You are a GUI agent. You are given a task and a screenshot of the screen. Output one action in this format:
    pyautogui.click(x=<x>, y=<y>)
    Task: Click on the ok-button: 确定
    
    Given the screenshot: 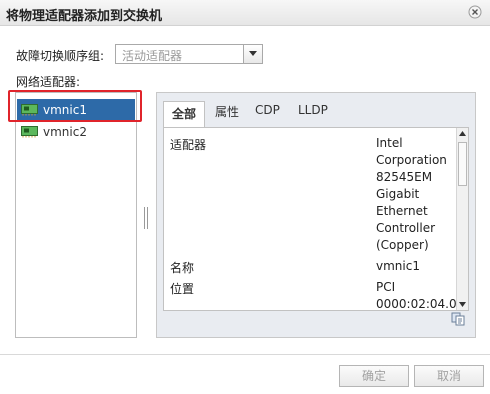 What is the action you would take?
    pyautogui.click(x=374, y=376)
    